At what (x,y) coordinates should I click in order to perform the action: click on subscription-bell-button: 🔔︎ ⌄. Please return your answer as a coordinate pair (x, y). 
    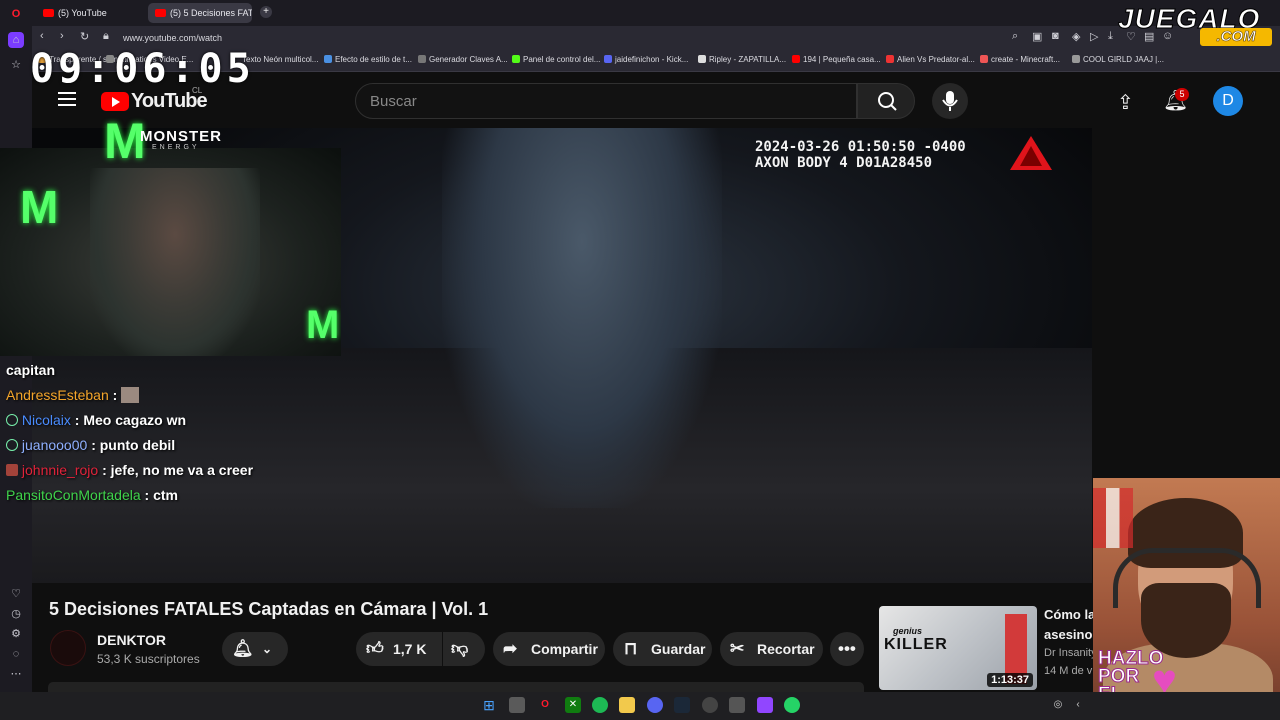
    Looking at the image, I should click on (255, 649).